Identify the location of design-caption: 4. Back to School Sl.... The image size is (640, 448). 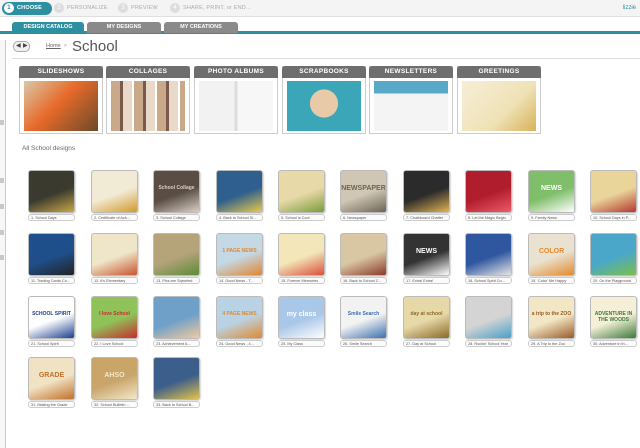
(239, 217).